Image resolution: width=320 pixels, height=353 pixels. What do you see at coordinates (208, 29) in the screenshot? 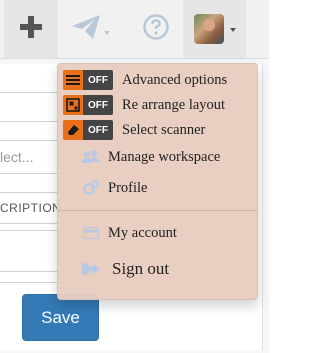
I see `avatar` at bounding box center [208, 29].